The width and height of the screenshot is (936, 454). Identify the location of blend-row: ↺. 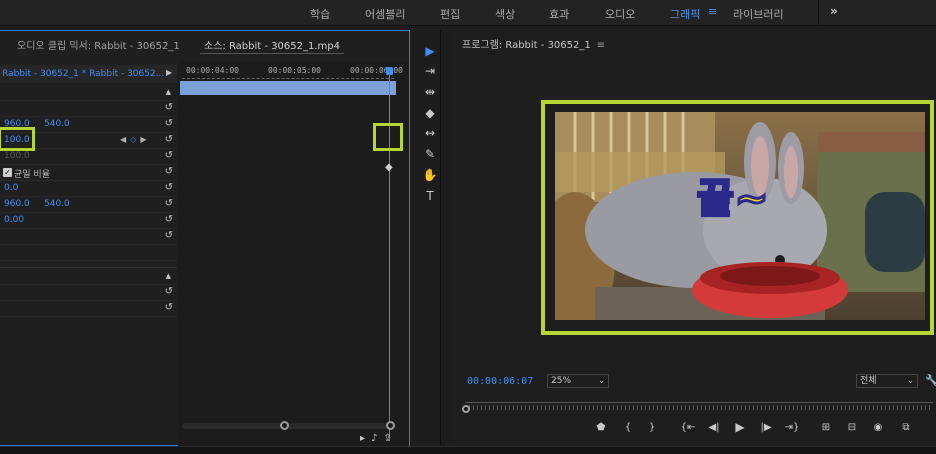
(88, 309).